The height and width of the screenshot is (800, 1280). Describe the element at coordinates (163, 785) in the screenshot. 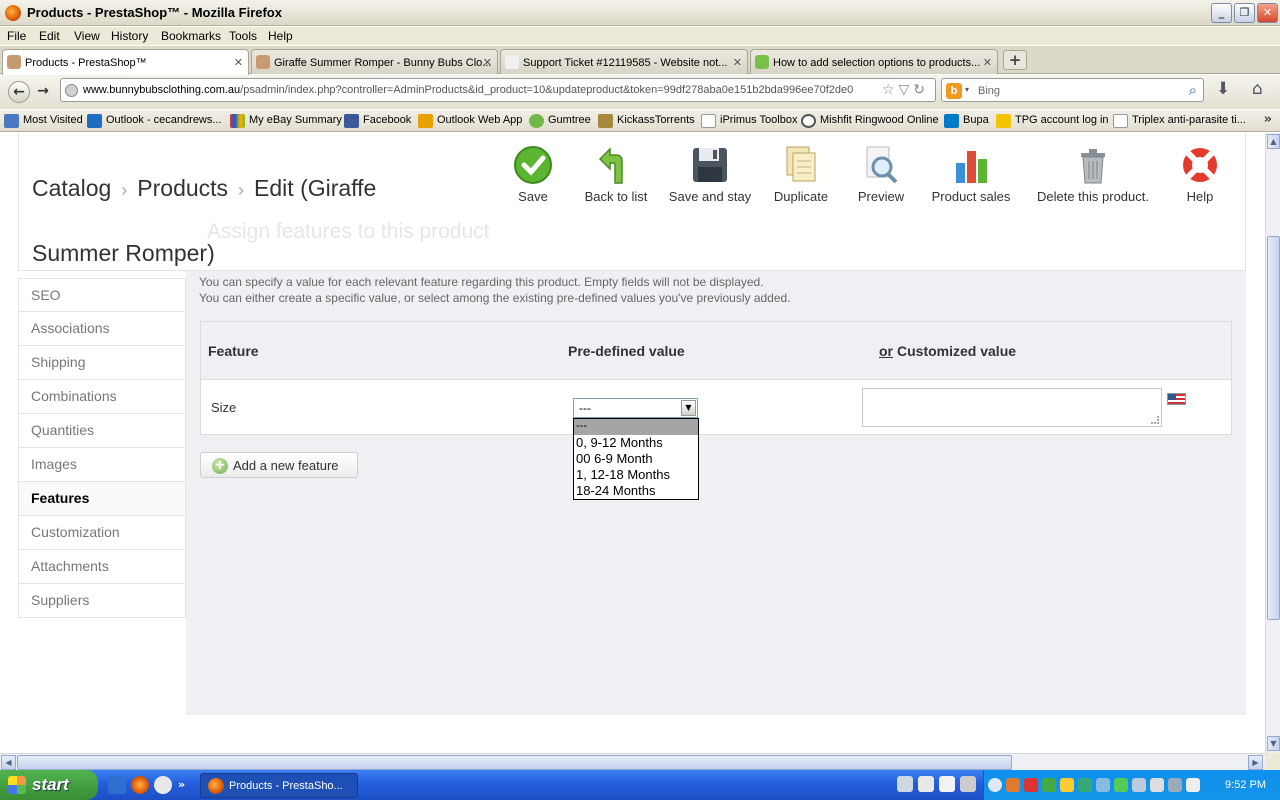

I see `media-player-icon` at that location.